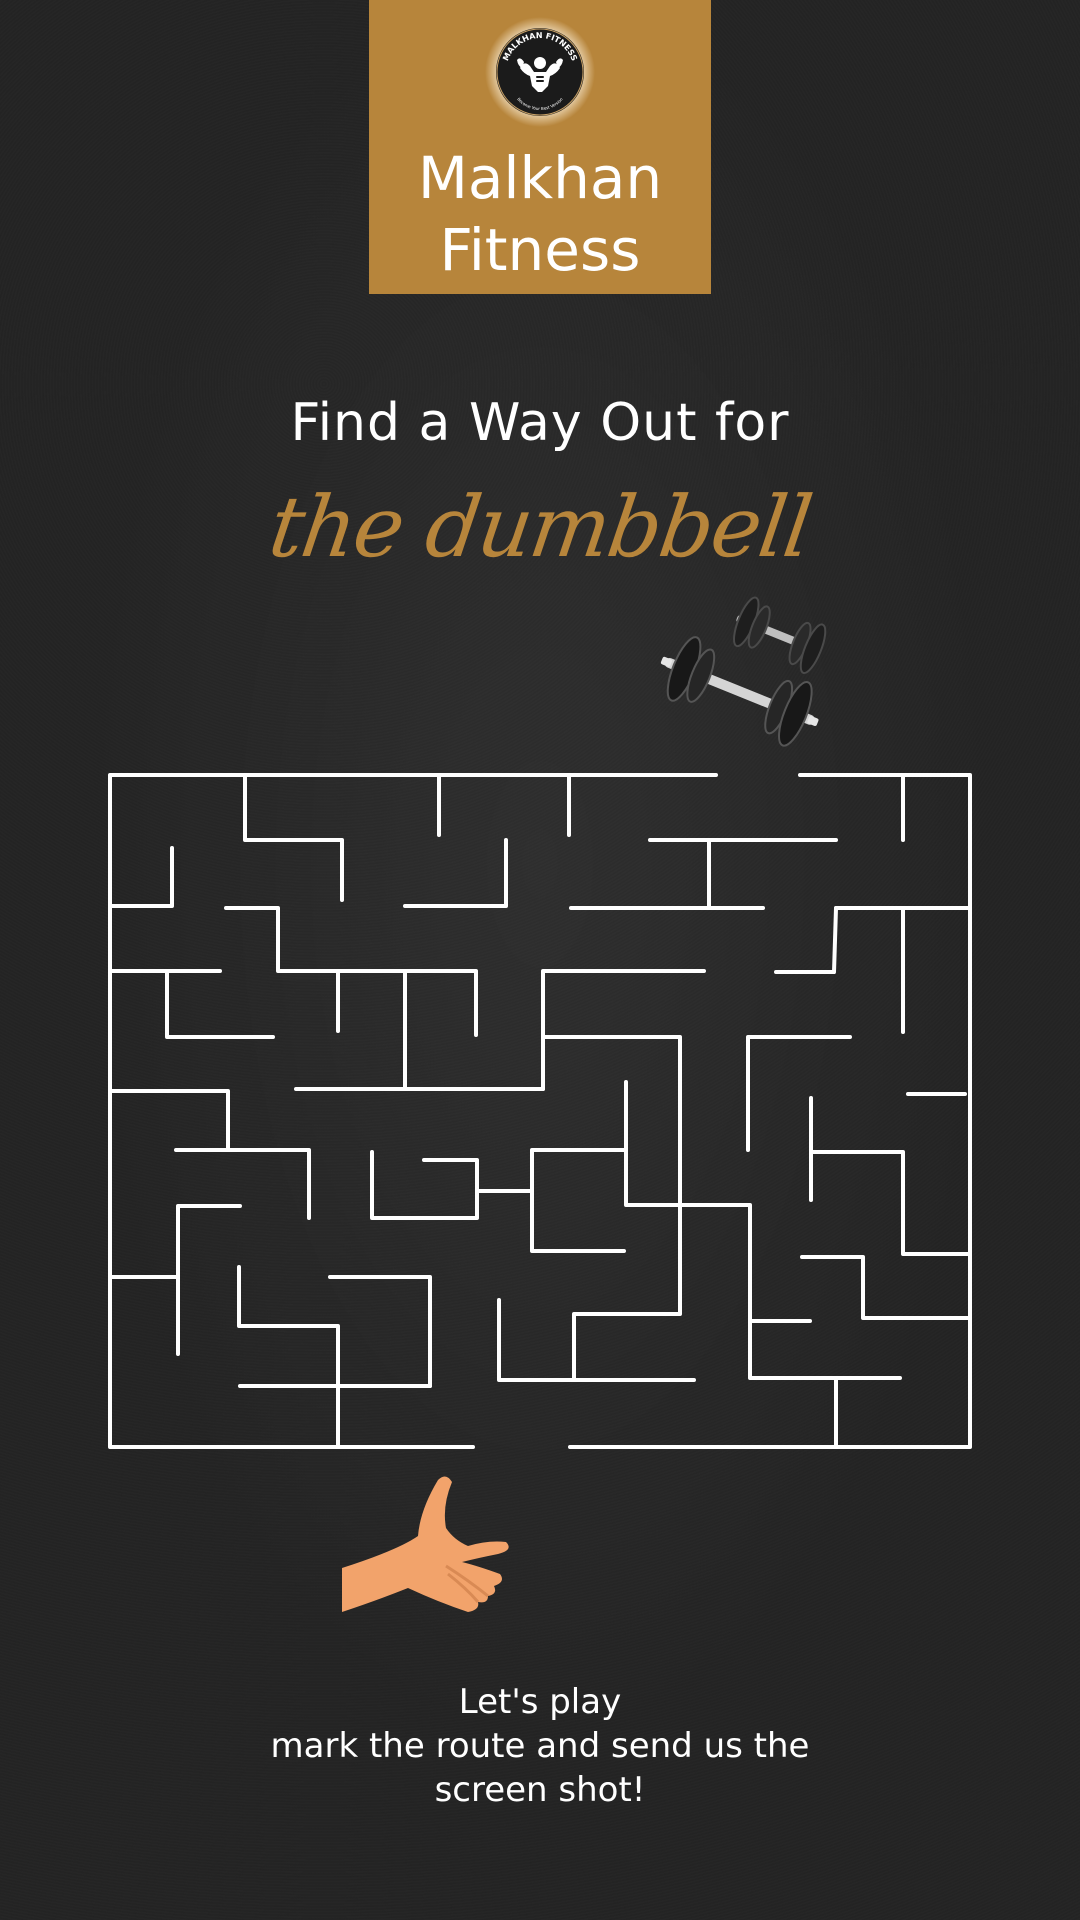  I want to click on footer-line1: Let's play, so click(540, 1702).